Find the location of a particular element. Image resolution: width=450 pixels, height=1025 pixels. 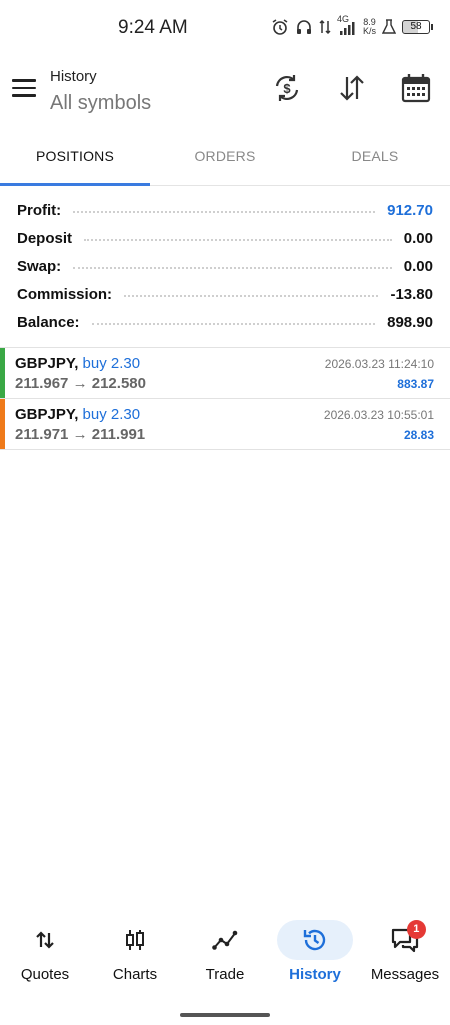

tab-orders: ORDERS is located at coordinates (225, 158).